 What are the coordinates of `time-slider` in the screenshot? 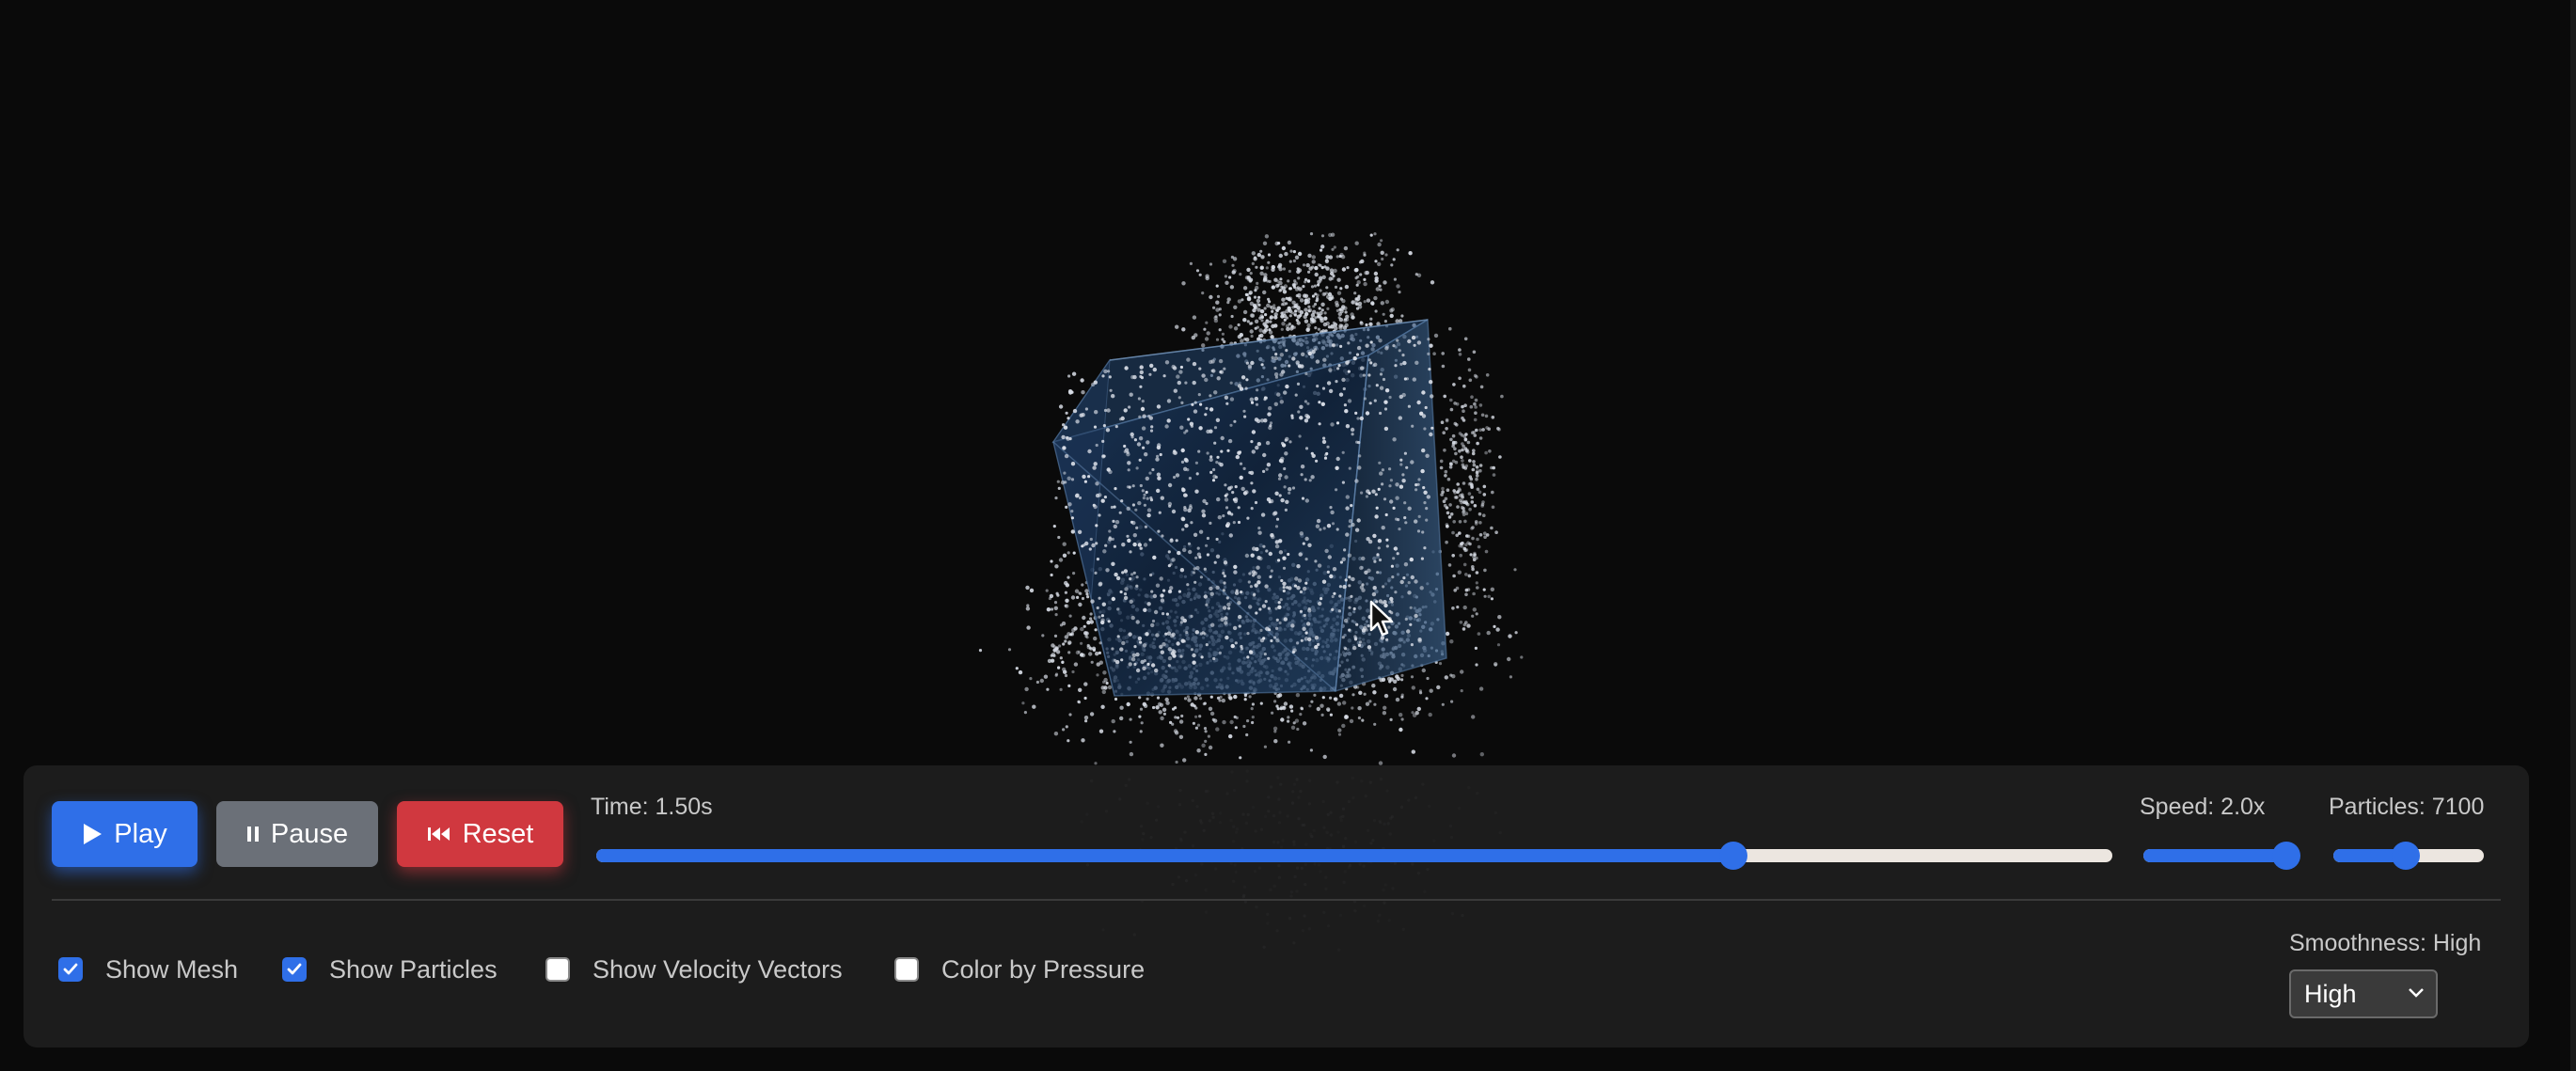 It's located at (1354, 856).